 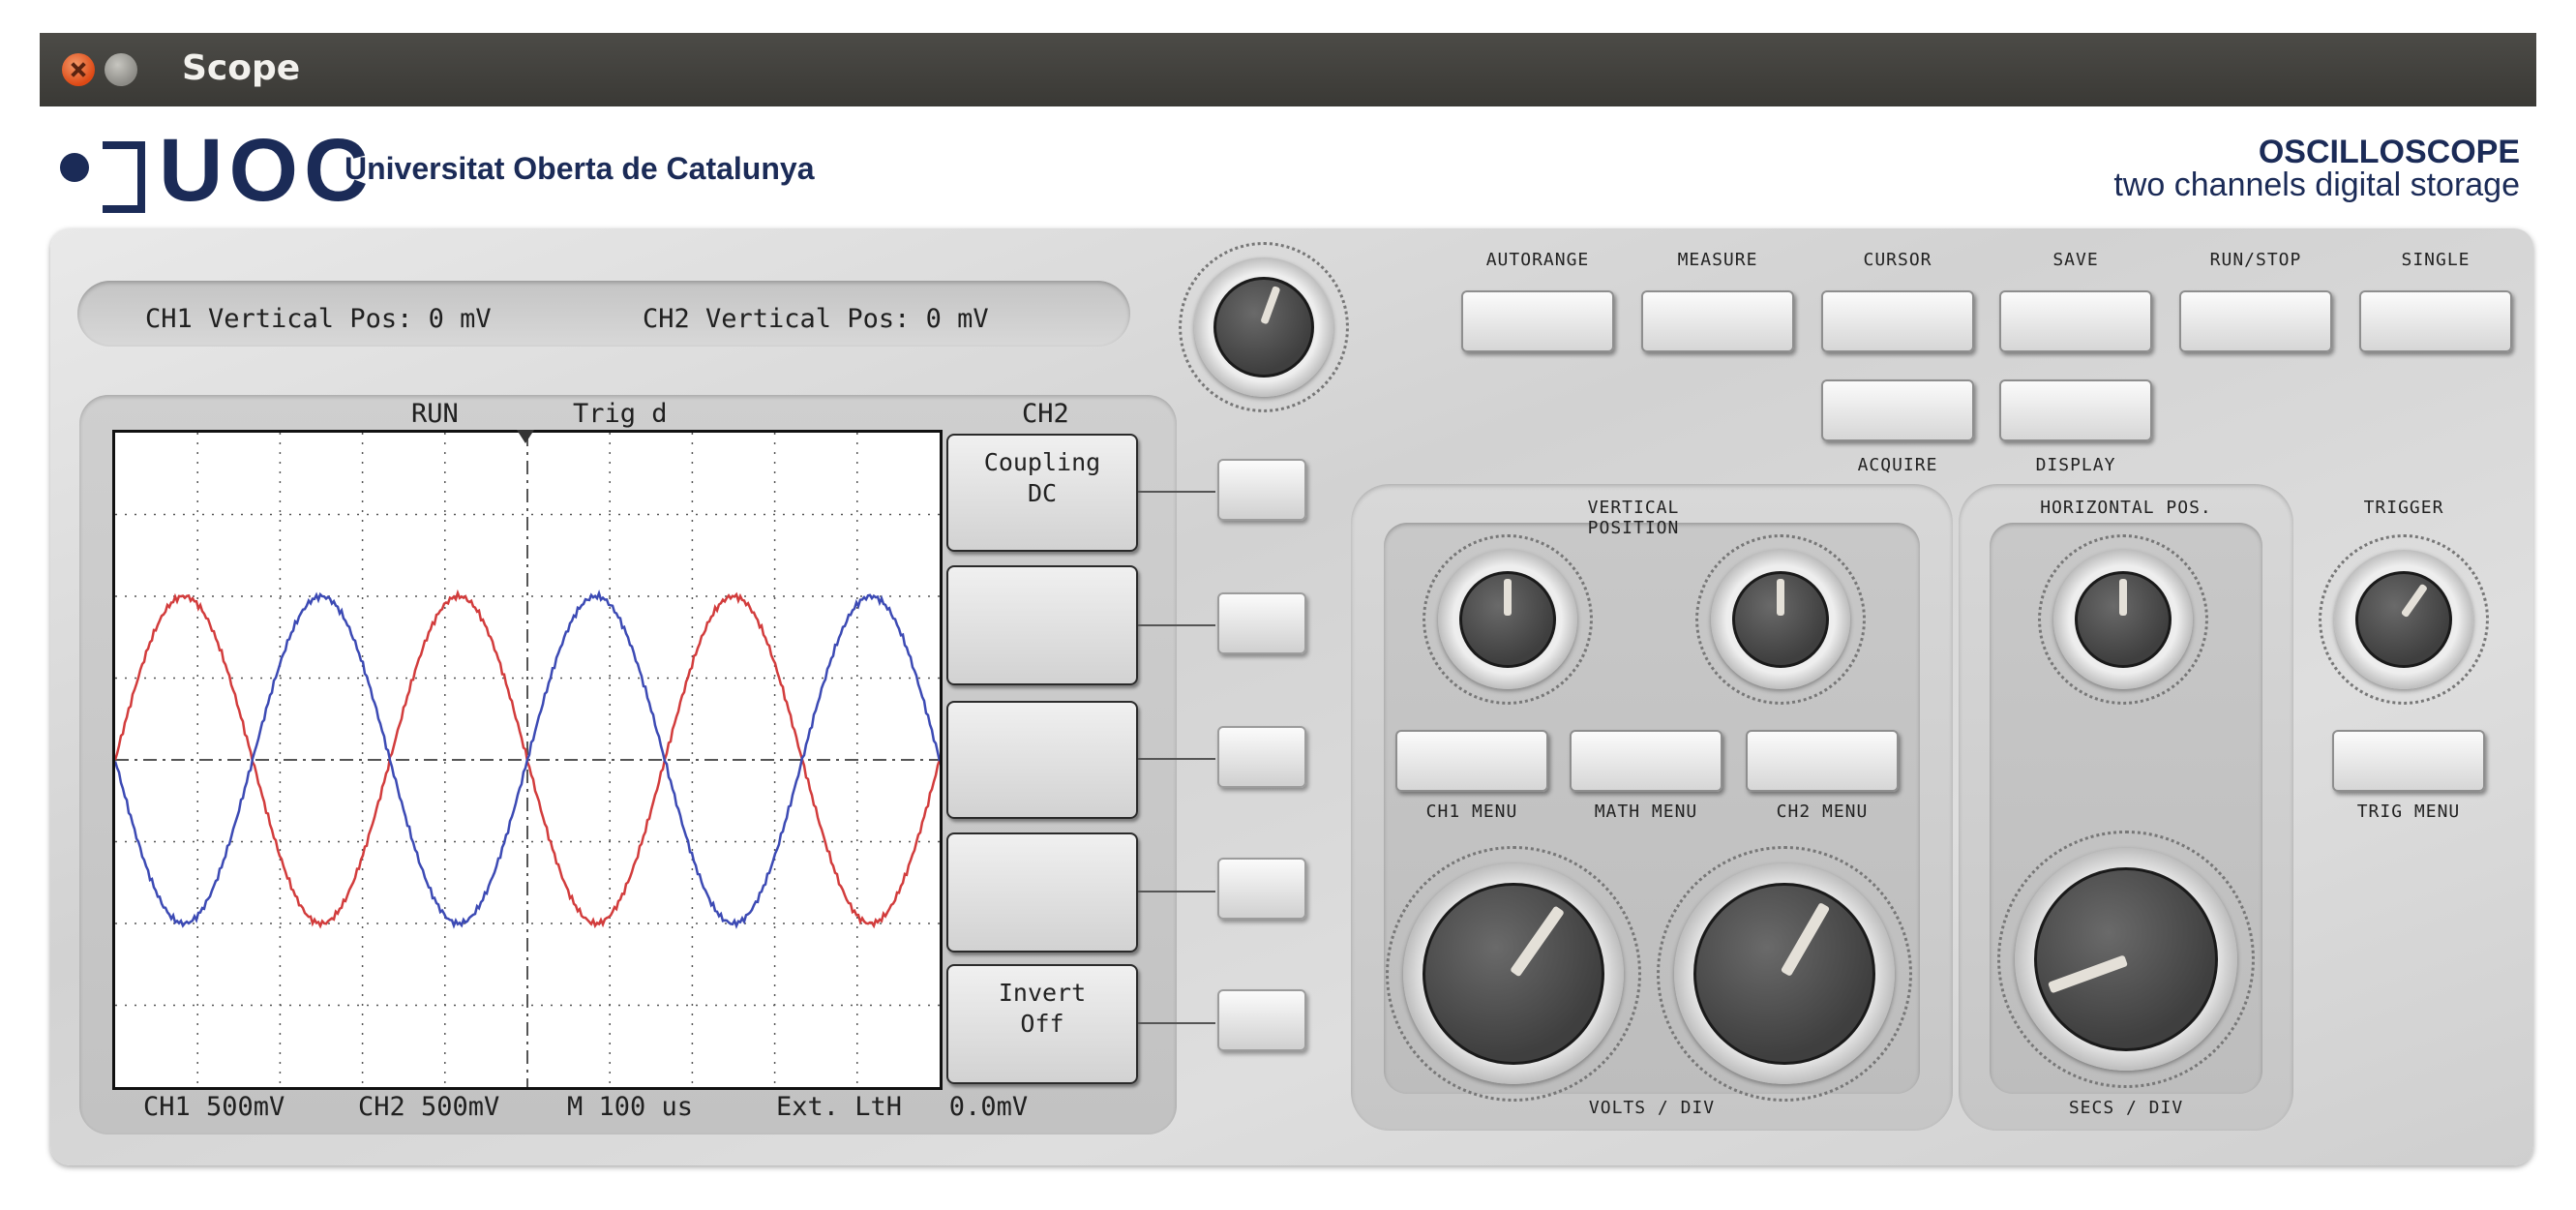 I want to click on logo-dot-icon, so click(x=74, y=167).